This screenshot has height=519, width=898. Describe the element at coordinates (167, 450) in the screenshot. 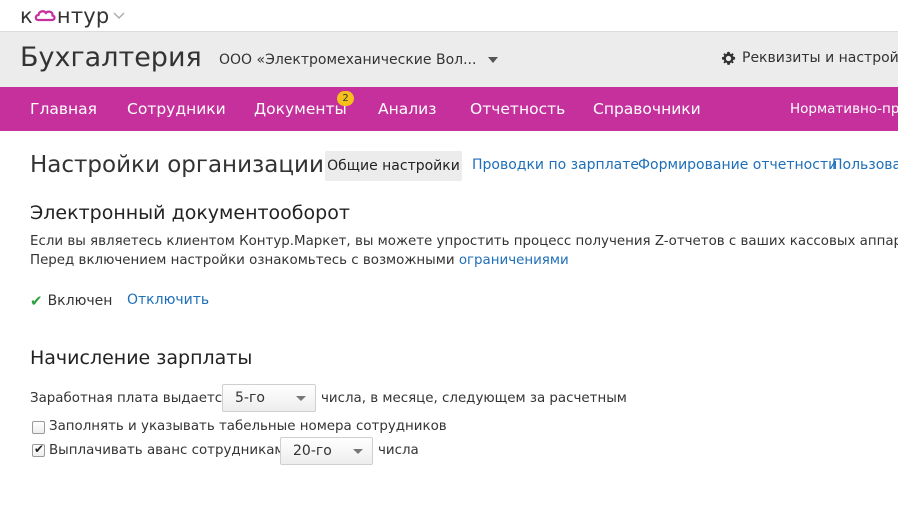

I see `advance-label: Выплачивать аванс сотрудникам` at that location.